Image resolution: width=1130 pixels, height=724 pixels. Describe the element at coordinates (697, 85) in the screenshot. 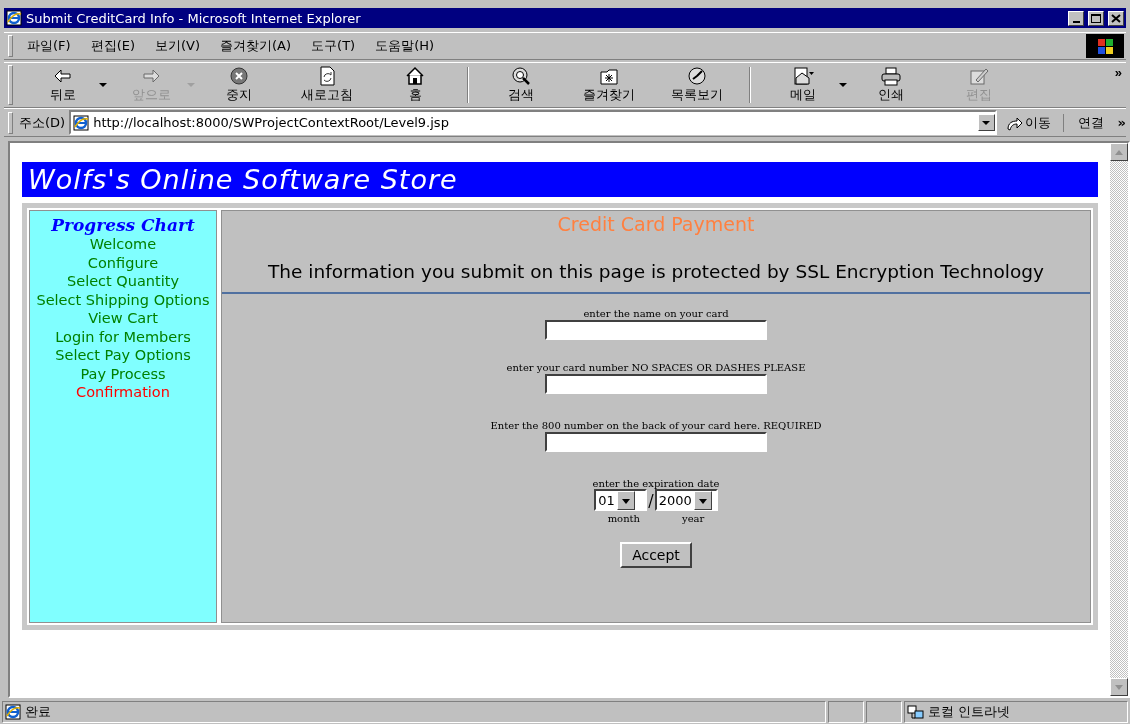

I see `toolbar-button: 목록보기` at that location.